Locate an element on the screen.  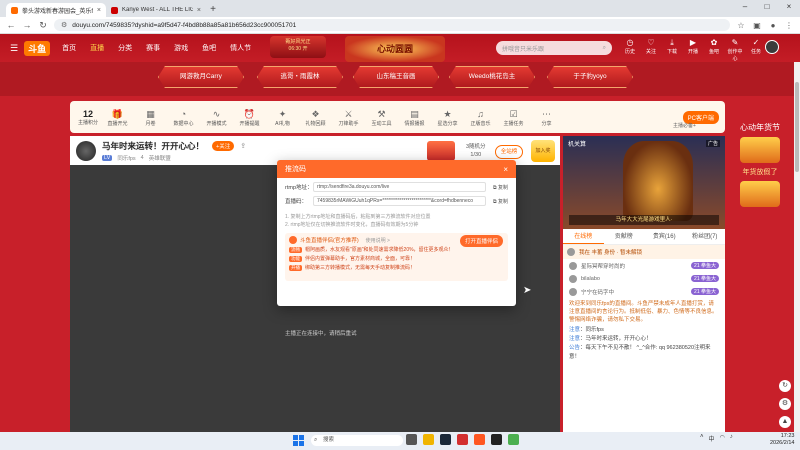
nav-yuba: 鱼吧 is located at coordinates (209, 48).